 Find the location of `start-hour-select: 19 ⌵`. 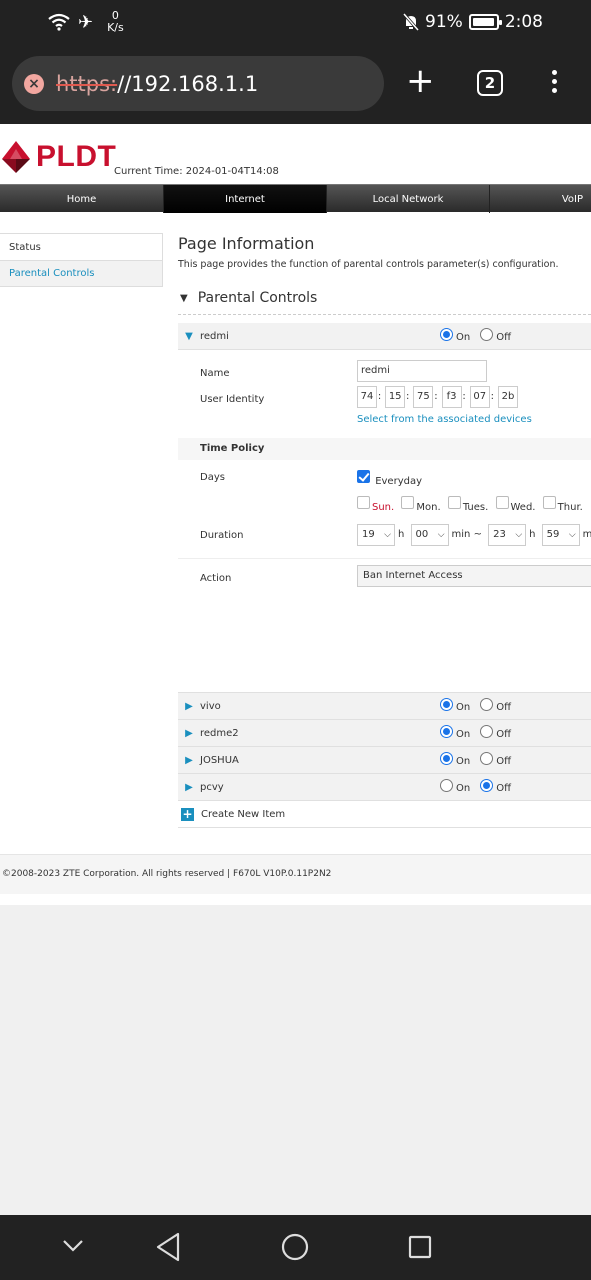

start-hour-select: 19 ⌵ is located at coordinates (376, 535).